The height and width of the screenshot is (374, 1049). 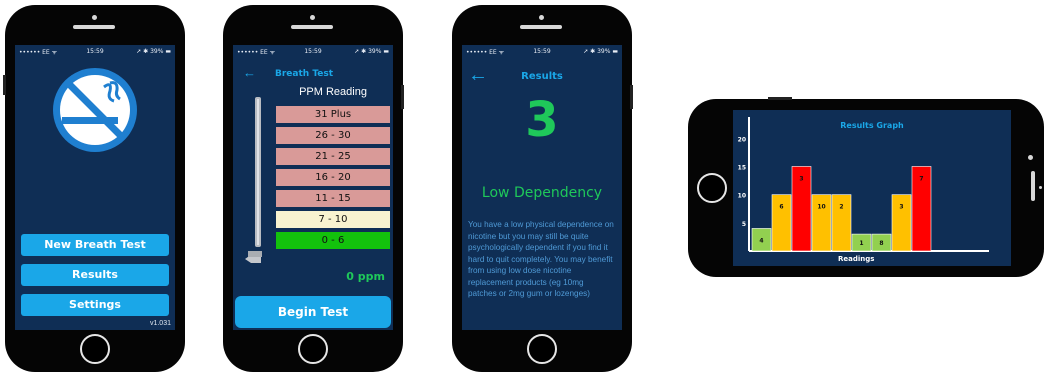 What do you see at coordinates (333, 219) in the screenshot?
I see `ppm-range-row: 7 - 10` at bounding box center [333, 219].